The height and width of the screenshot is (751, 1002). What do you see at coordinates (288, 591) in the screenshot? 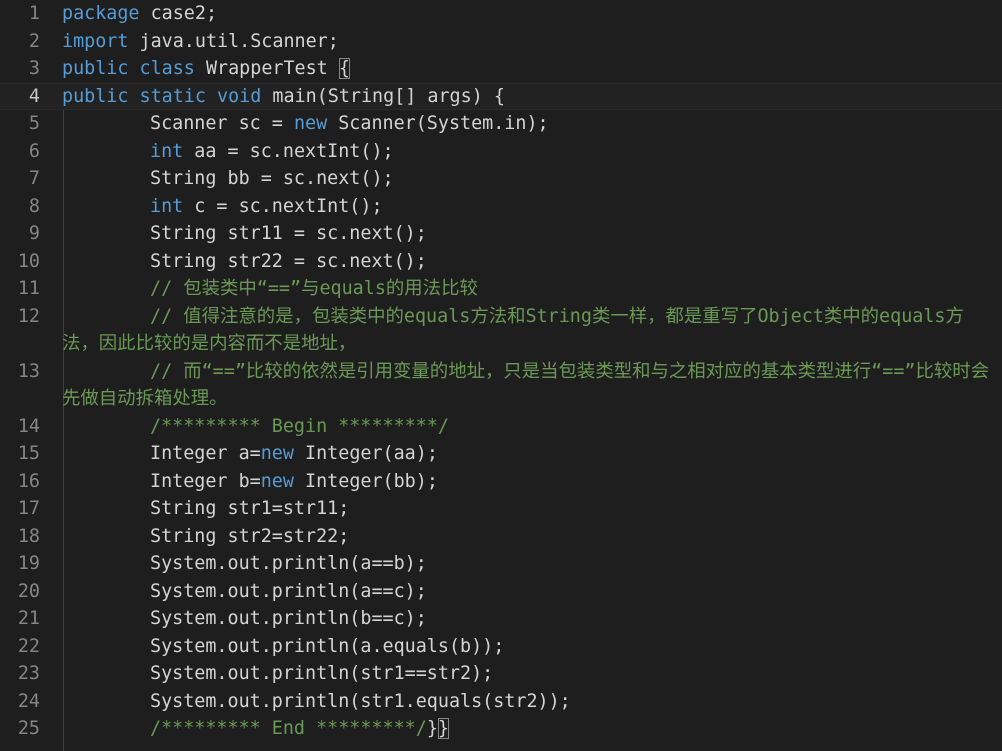
I see `code-token: System.out.println(a==c);` at bounding box center [288, 591].